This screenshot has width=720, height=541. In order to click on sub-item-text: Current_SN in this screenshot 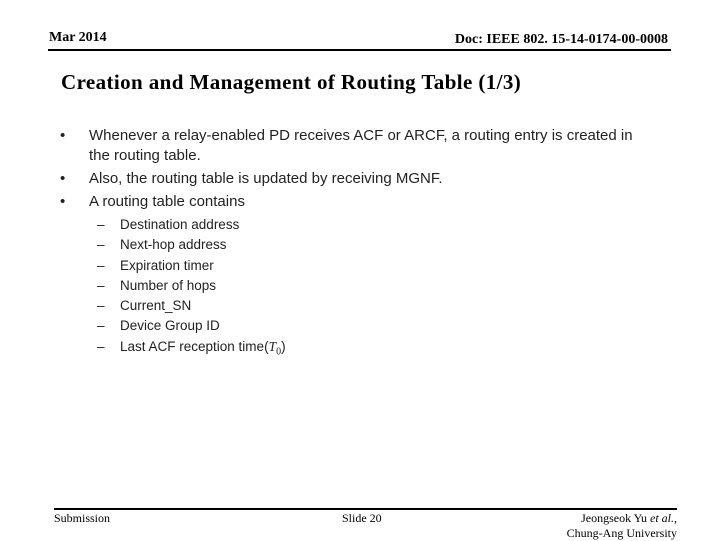, I will do `click(156, 306)`.